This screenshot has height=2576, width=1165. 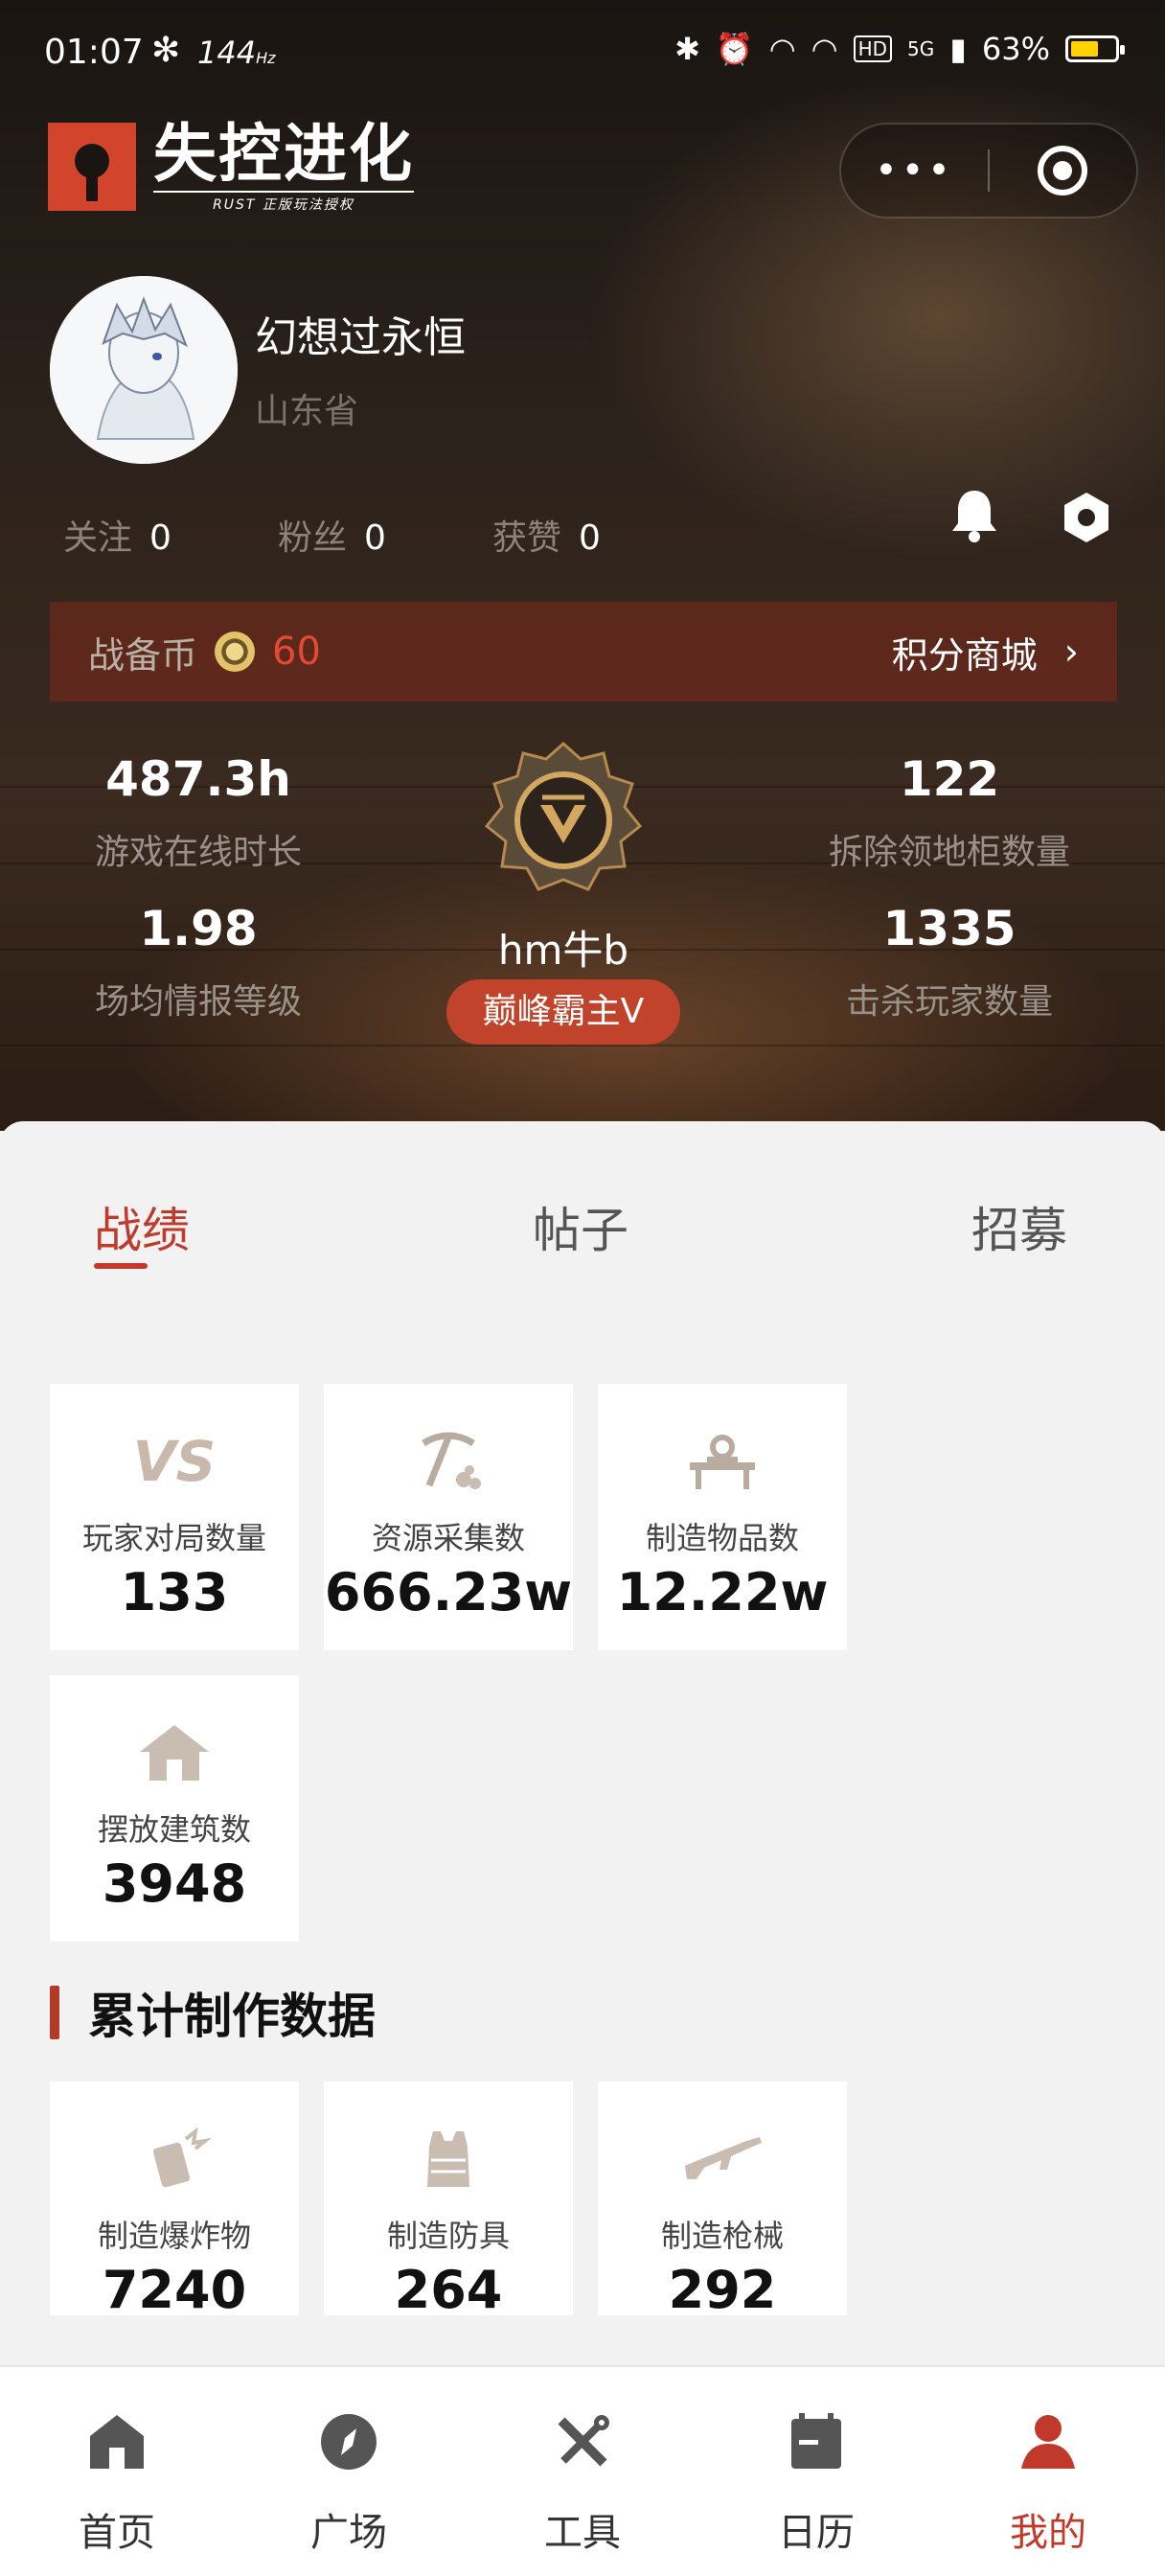 What do you see at coordinates (824, 49) in the screenshot?
I see `wifi-secondary-icon: ◠` at bounding box center [824, 49].